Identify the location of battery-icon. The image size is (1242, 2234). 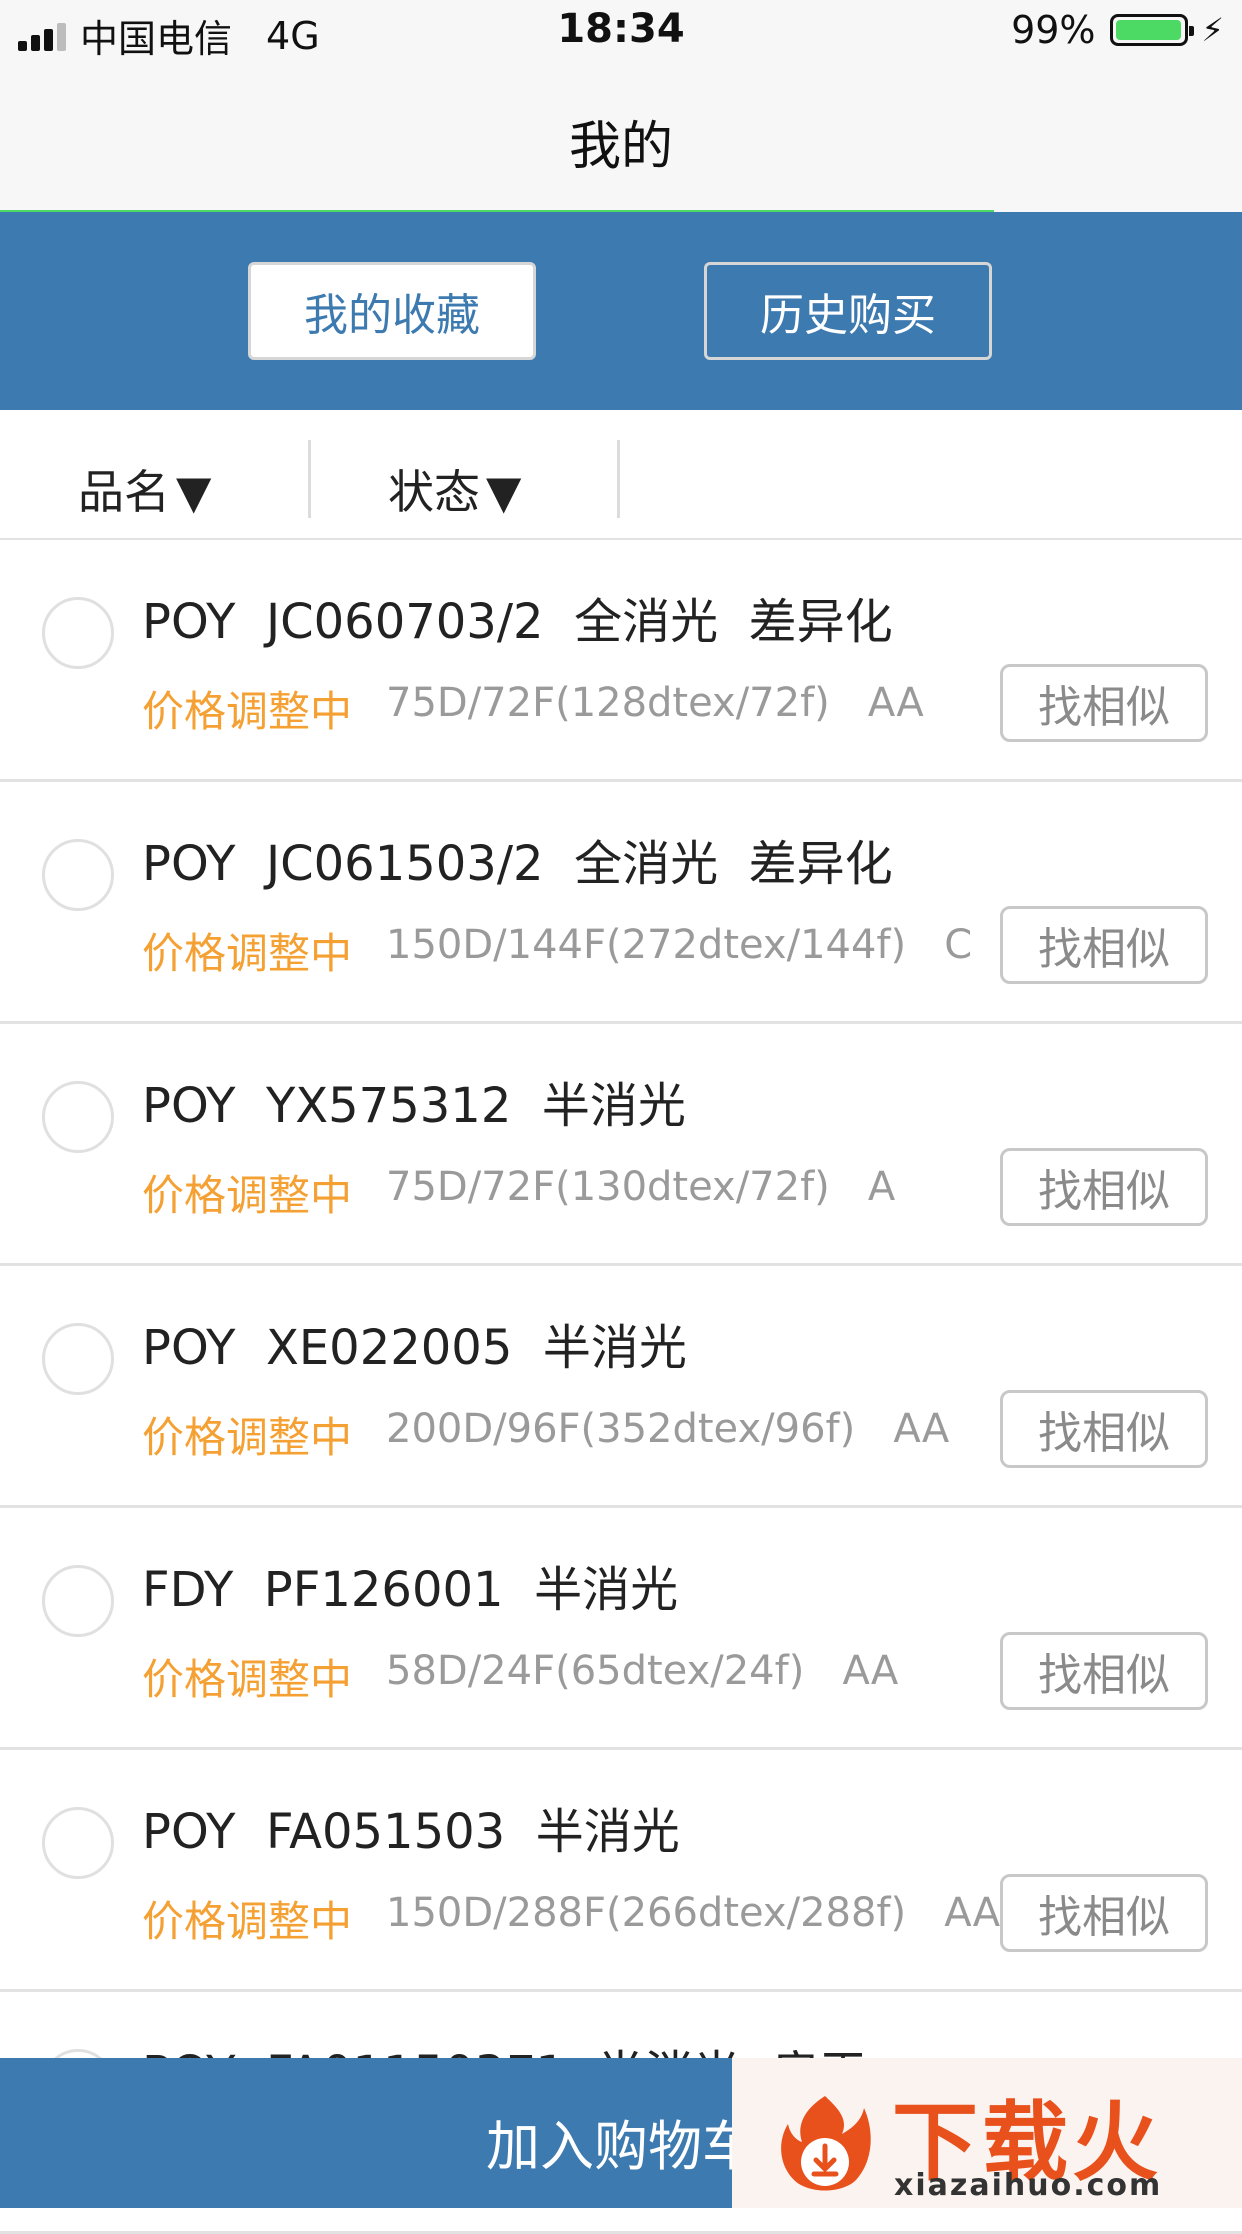
(1151, 30).